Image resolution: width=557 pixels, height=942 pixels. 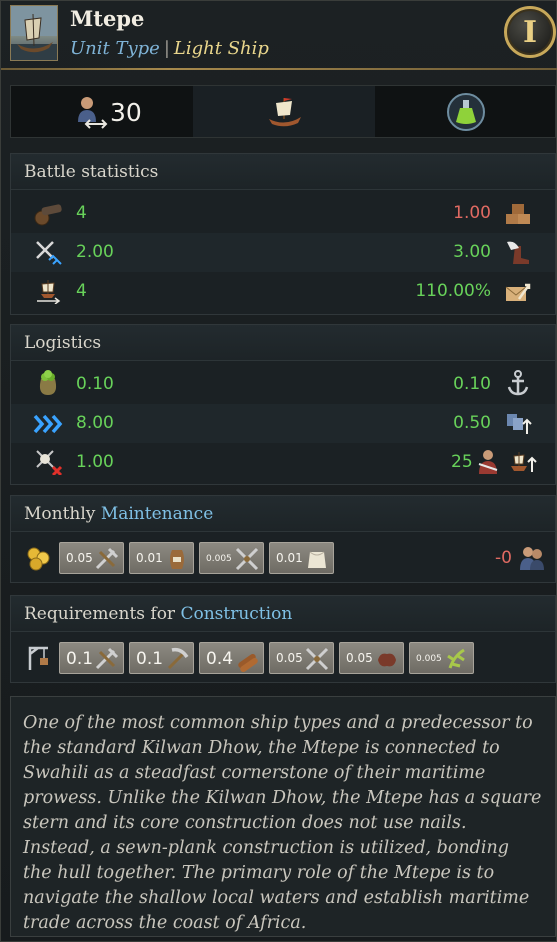 I want to click on potion-cell, so click(x=466, y=111).